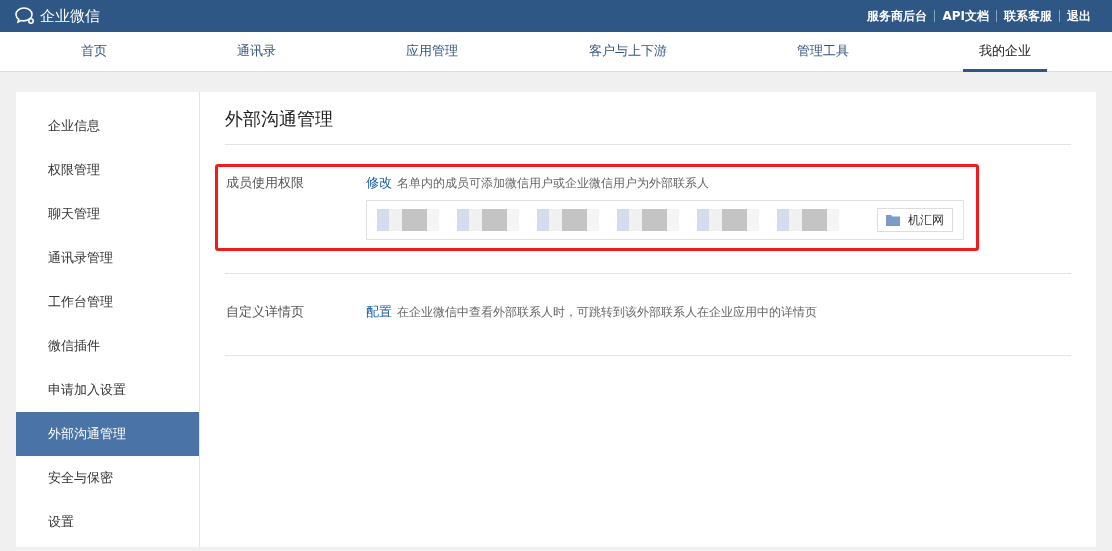 The width and height of the screenshot is (1112, 551). I want to click on action-link: 配置, so click(379, 312).